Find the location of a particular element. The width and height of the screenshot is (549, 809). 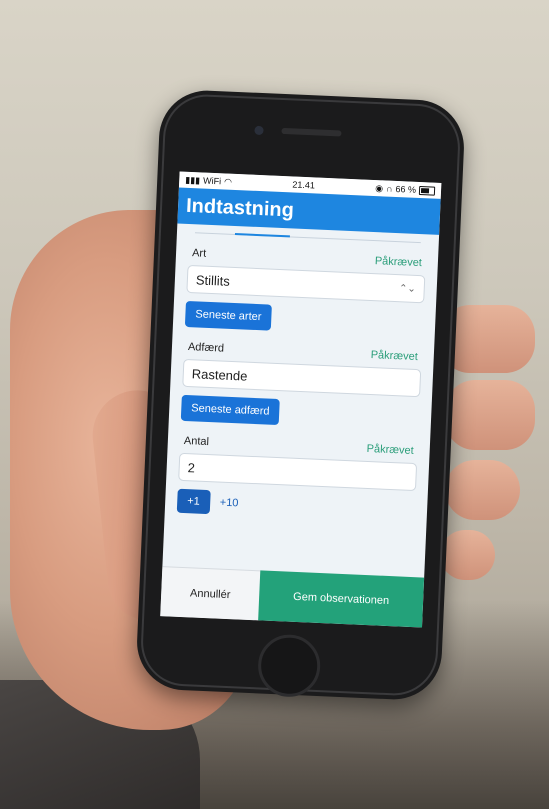

recent-species-button: Seneste arter is located at coordinates (228, 315).